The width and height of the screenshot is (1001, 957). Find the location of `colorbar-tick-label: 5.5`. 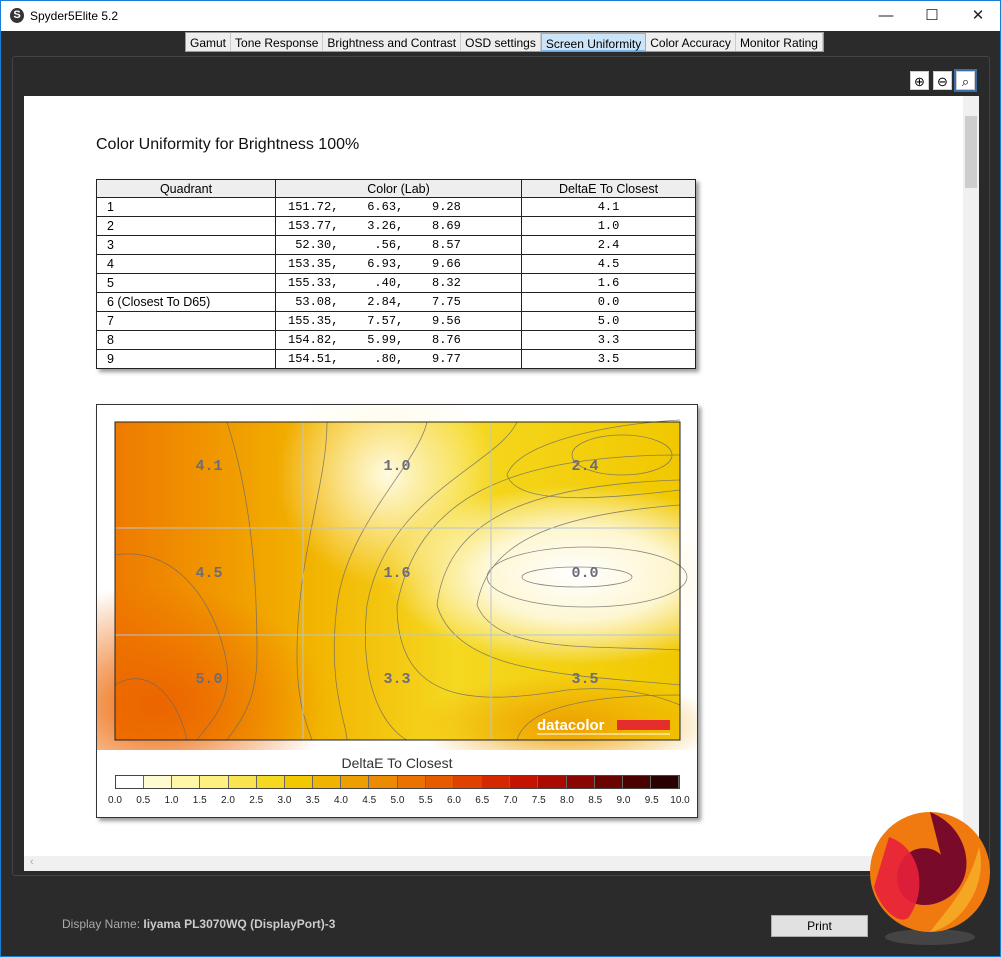

colorbar-tick-label: 5.5 is located at coordinates (425, 800).